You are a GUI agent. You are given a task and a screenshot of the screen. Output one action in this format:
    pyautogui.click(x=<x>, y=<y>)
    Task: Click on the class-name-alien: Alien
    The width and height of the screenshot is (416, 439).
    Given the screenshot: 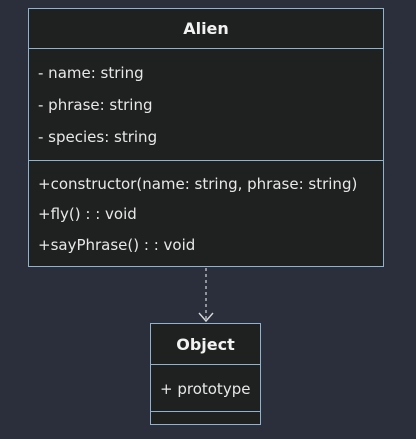 What is the action you would take?
    pyautogui.click(x=206, y=29)
    